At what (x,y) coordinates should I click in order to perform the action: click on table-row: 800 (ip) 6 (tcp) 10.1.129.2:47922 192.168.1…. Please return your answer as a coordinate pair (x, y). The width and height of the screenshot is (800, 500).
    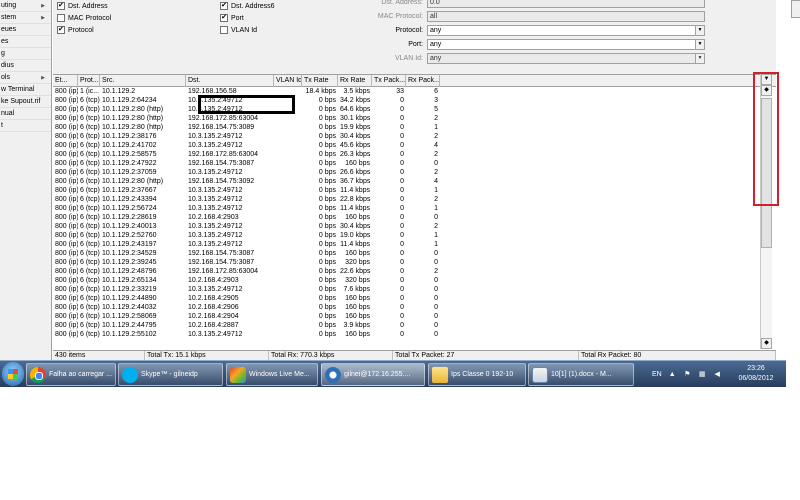
    Looking at the image, I should click on (414, 163).